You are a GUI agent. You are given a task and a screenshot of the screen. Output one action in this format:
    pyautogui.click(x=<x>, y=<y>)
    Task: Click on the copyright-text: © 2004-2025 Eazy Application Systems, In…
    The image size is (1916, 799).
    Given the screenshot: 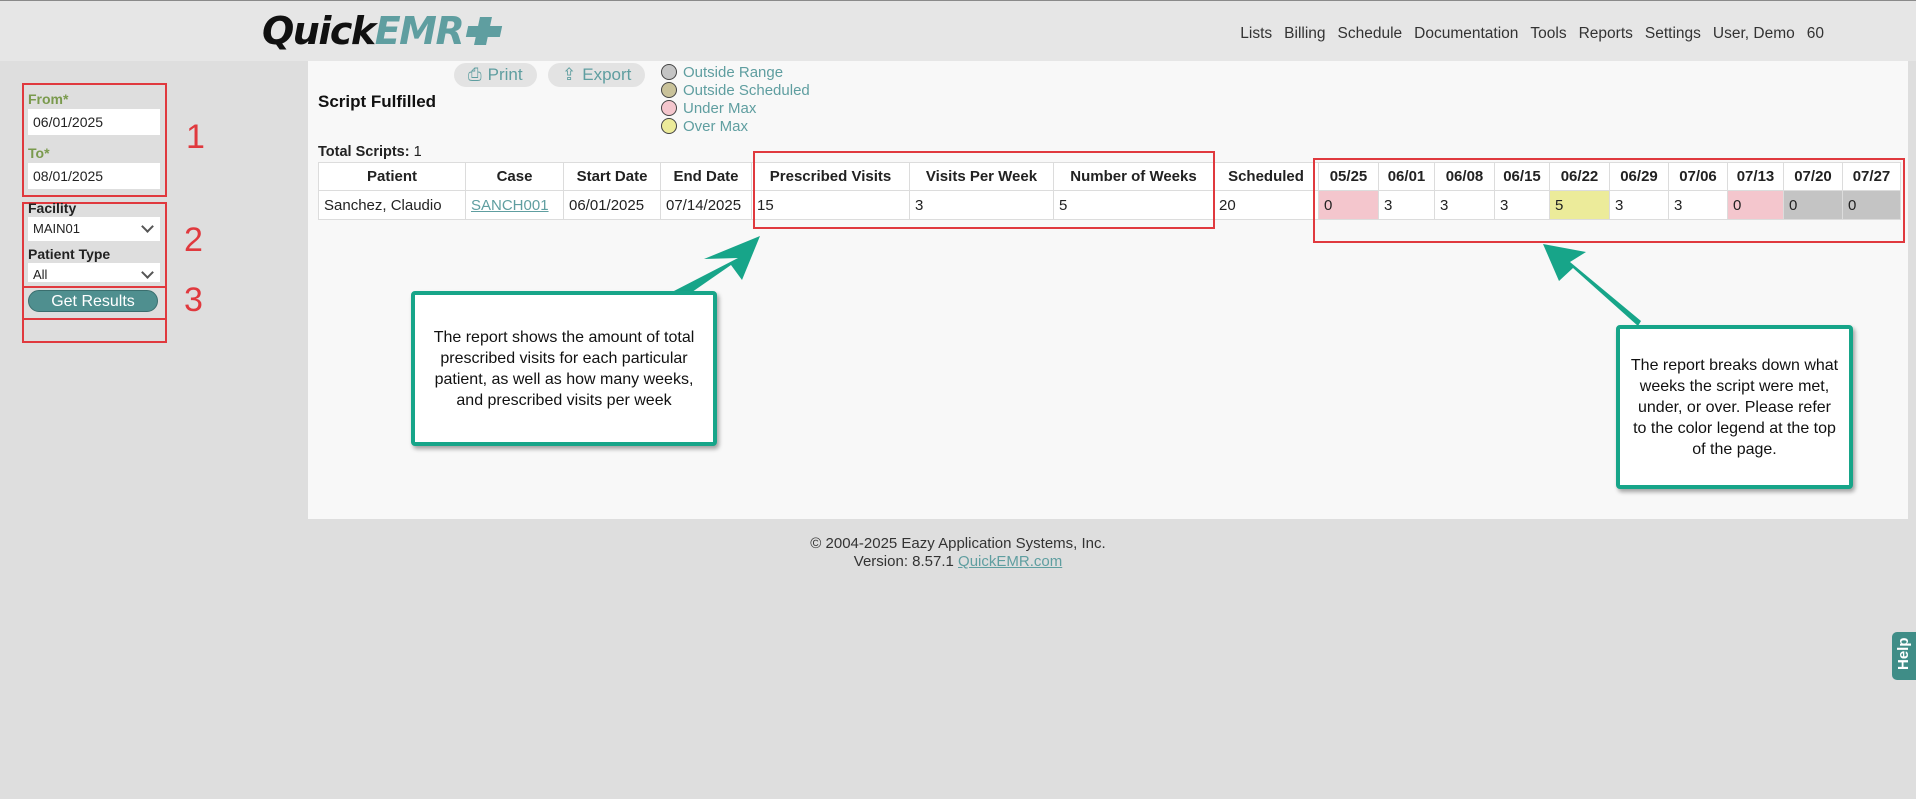 What is the action you would take?
    pyautogui.click(x=958, y=543)
    